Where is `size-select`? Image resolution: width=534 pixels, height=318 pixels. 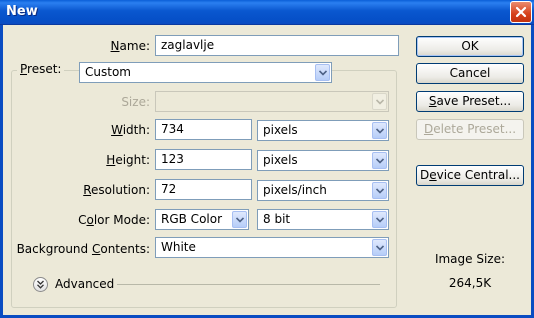
size-select is located at coordinates (272, 101).